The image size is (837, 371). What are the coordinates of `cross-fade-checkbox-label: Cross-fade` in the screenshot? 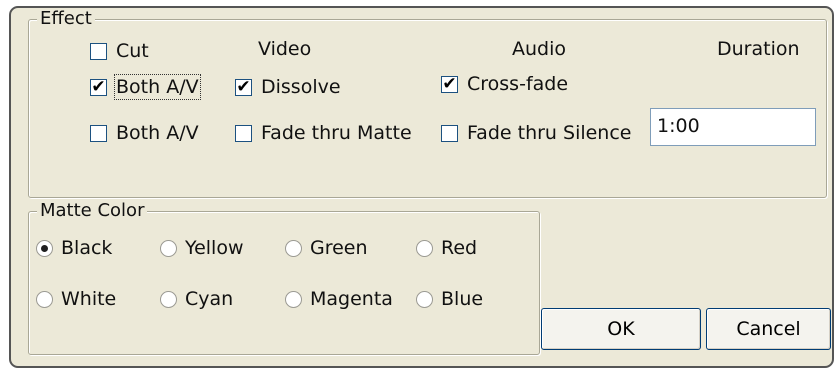 It's located at (518, 84).